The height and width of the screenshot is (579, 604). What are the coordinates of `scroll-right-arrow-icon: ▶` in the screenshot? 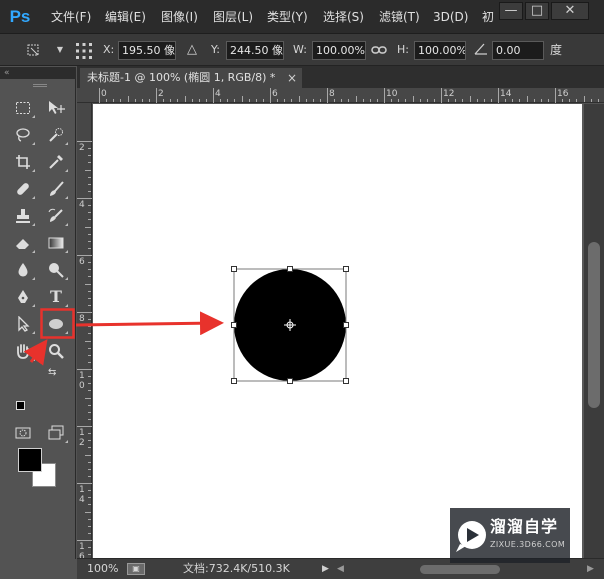 It's located at (590, 569).